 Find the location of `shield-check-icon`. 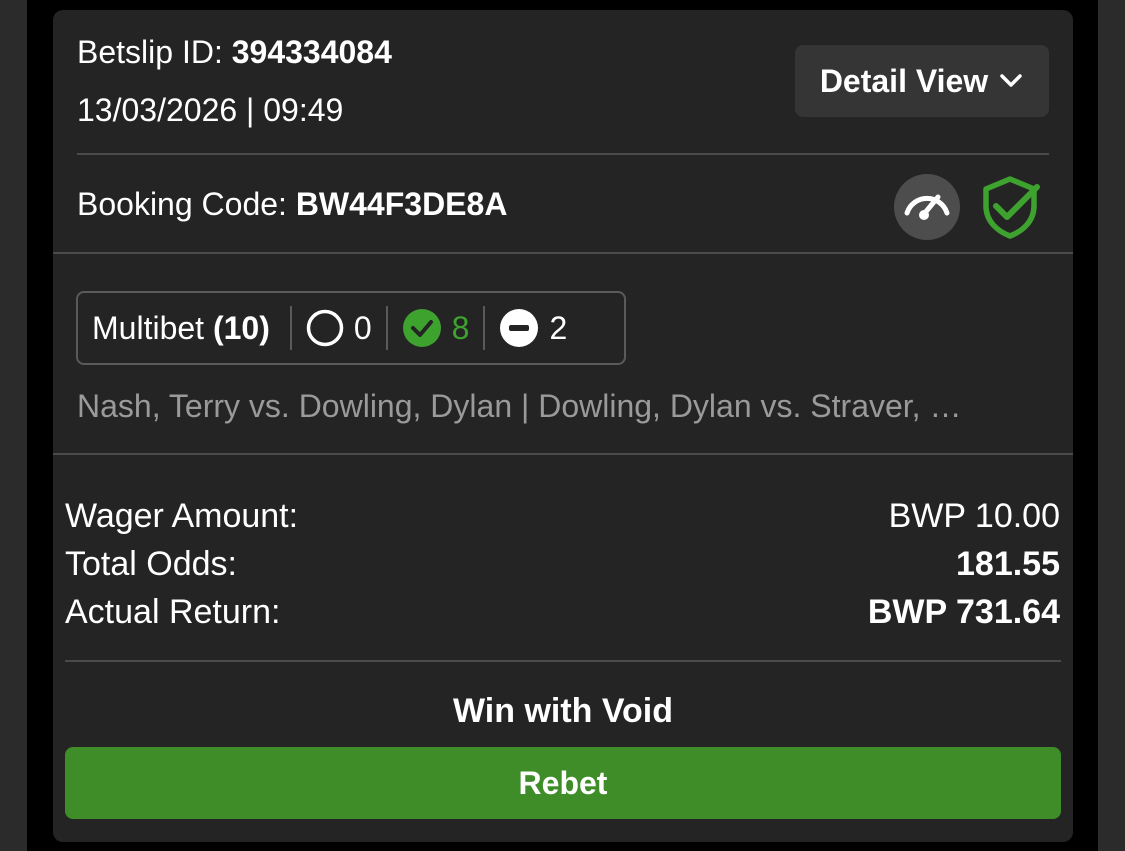

shield-check-icon is located at coordinates (1011, 207).